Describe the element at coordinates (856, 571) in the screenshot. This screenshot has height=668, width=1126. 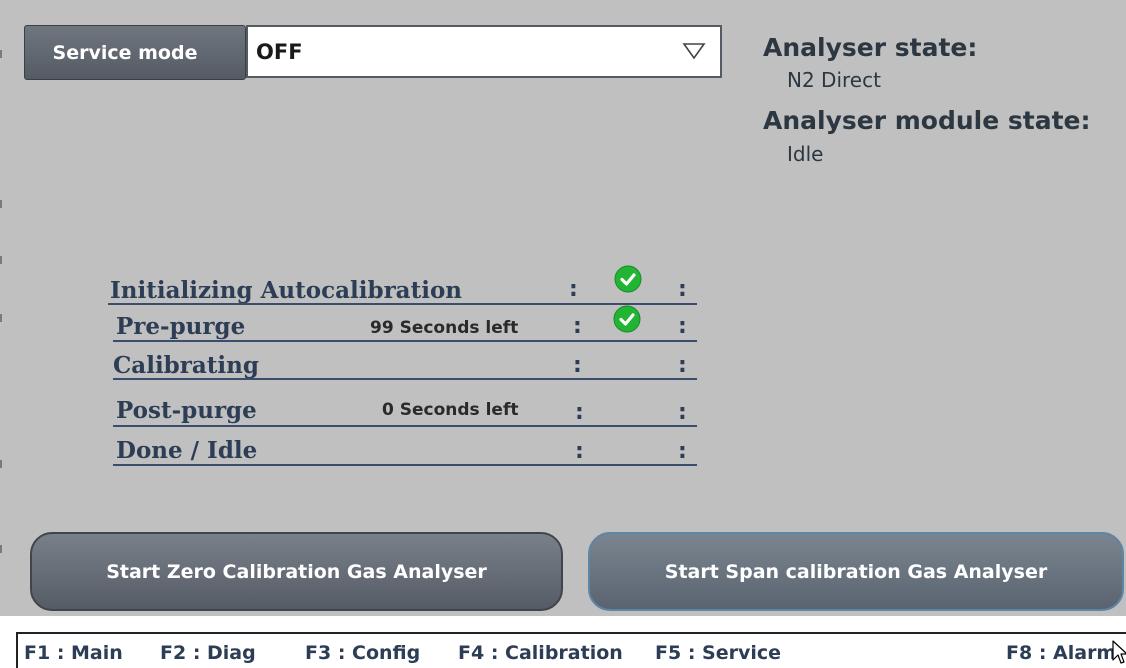
I see `start-span-calibration-button: Start Span calibration Gas Analyser` at that location.